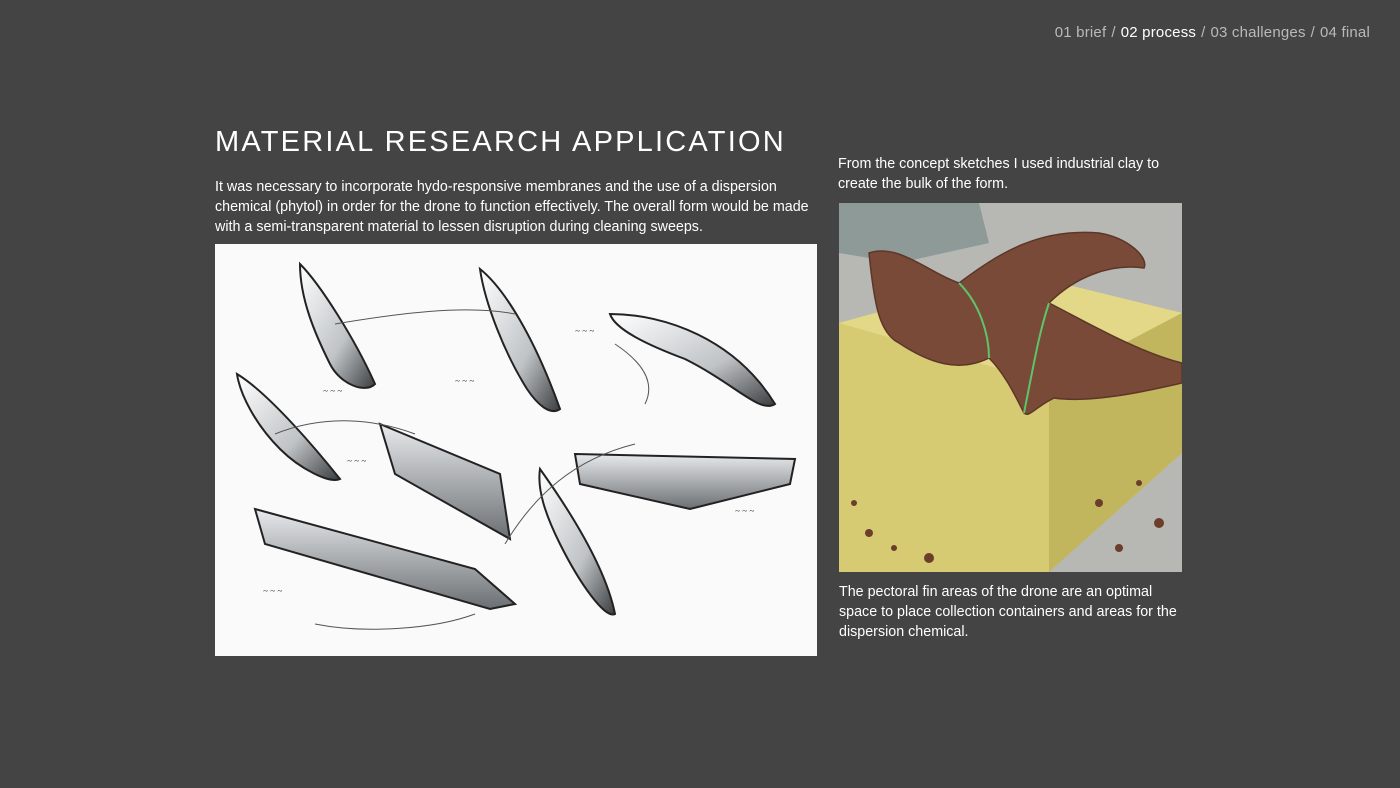  What do you see at coordinates (1081, 32) in the screenshot?
I see `nav-item-brief: 01 brief` at bounding box center [1081, 32].